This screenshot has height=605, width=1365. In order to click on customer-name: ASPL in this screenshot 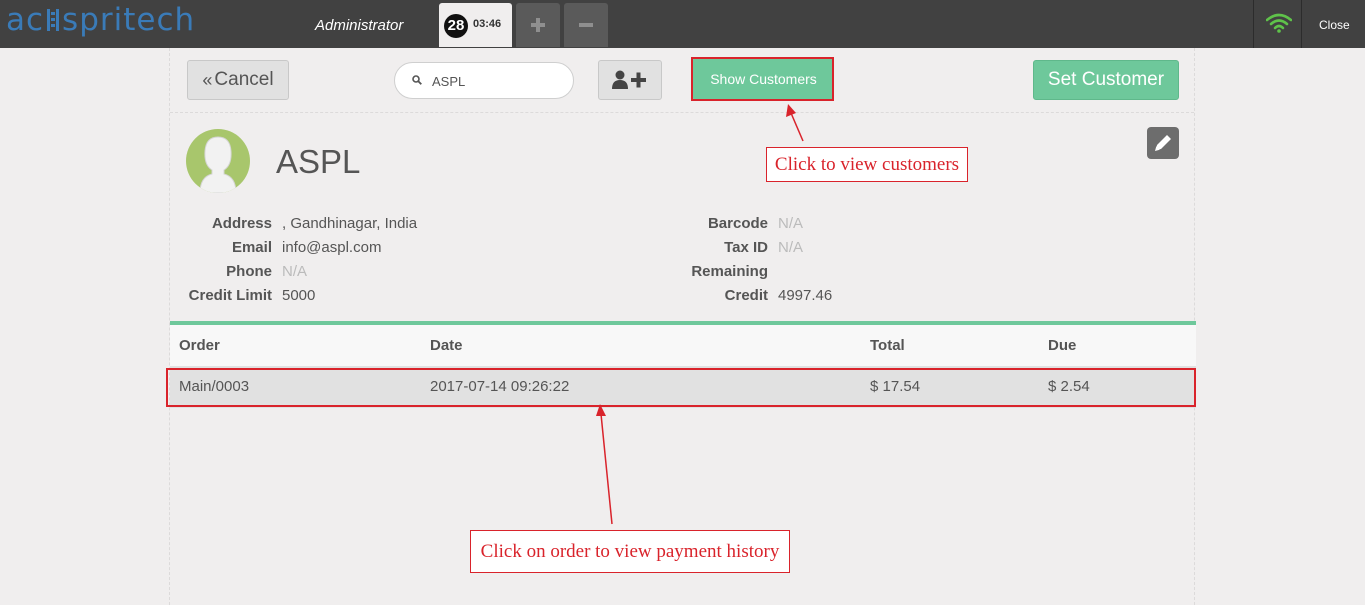, I will do `click(318, 161)`.